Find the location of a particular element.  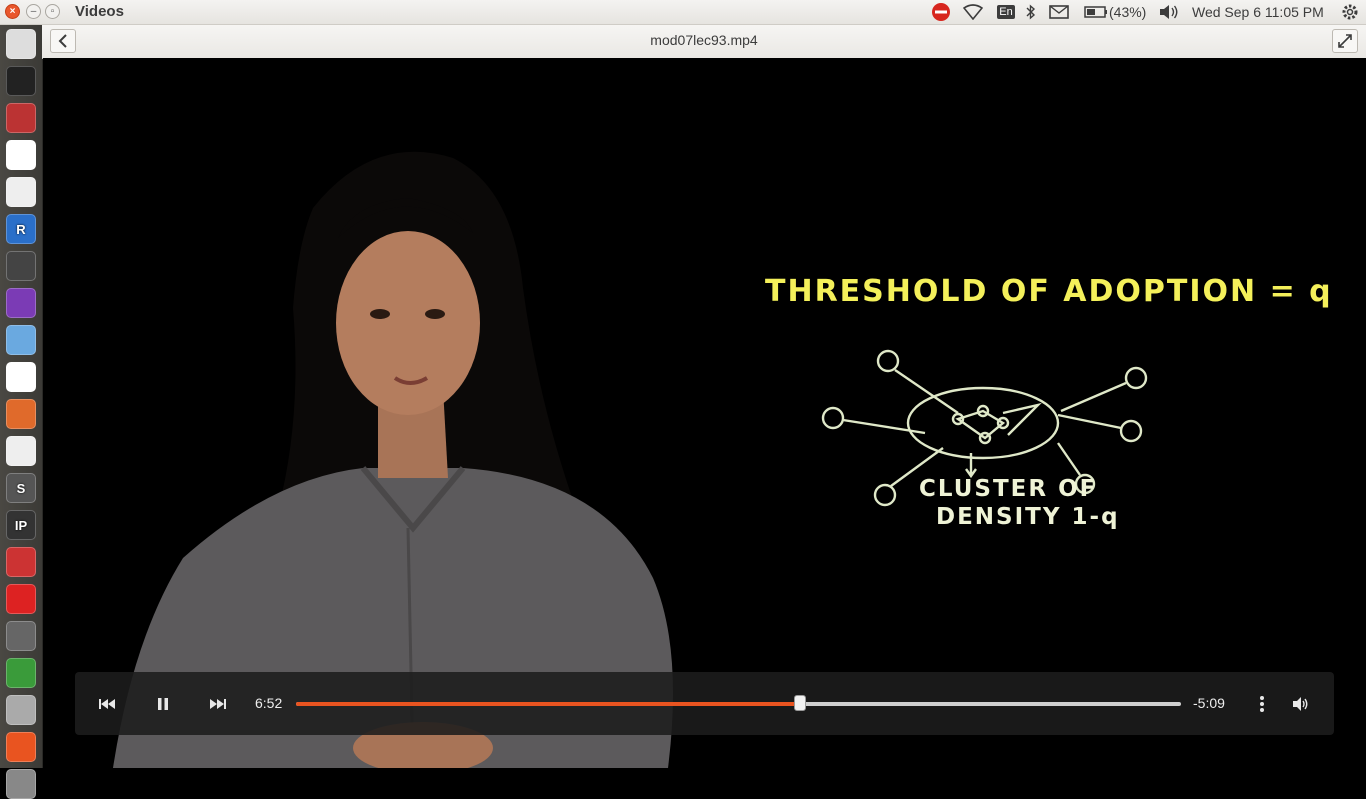

seek-bar-progress is located at coordinates (548, 704).